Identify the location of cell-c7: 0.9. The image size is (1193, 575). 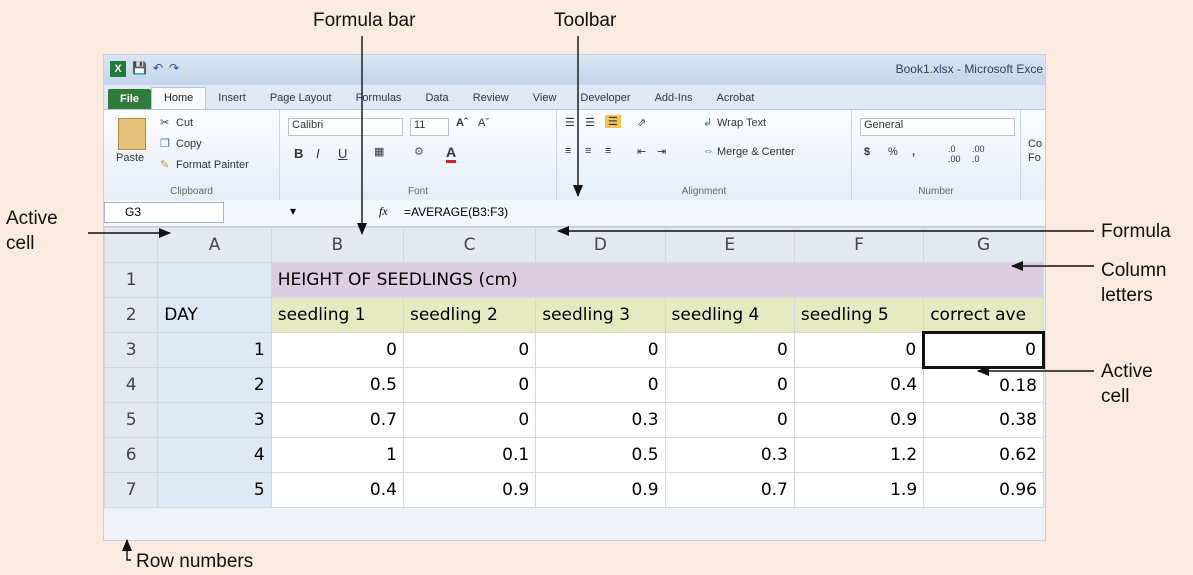
(469, 490).